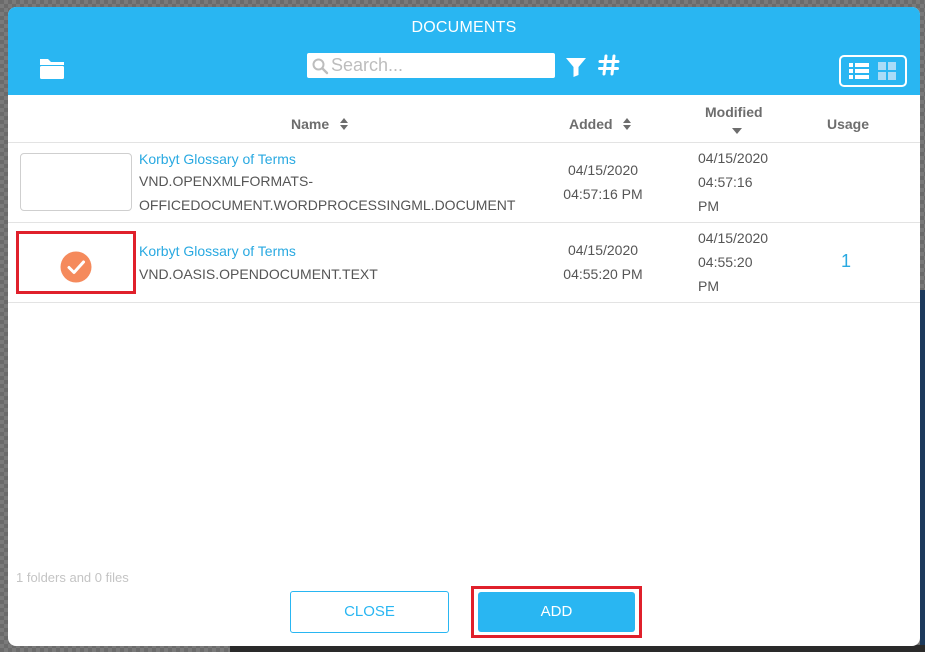  What do you see at coordinates (576, 67) in the screenshot?
I see `filter-icon` at bounding box center [576, 67].